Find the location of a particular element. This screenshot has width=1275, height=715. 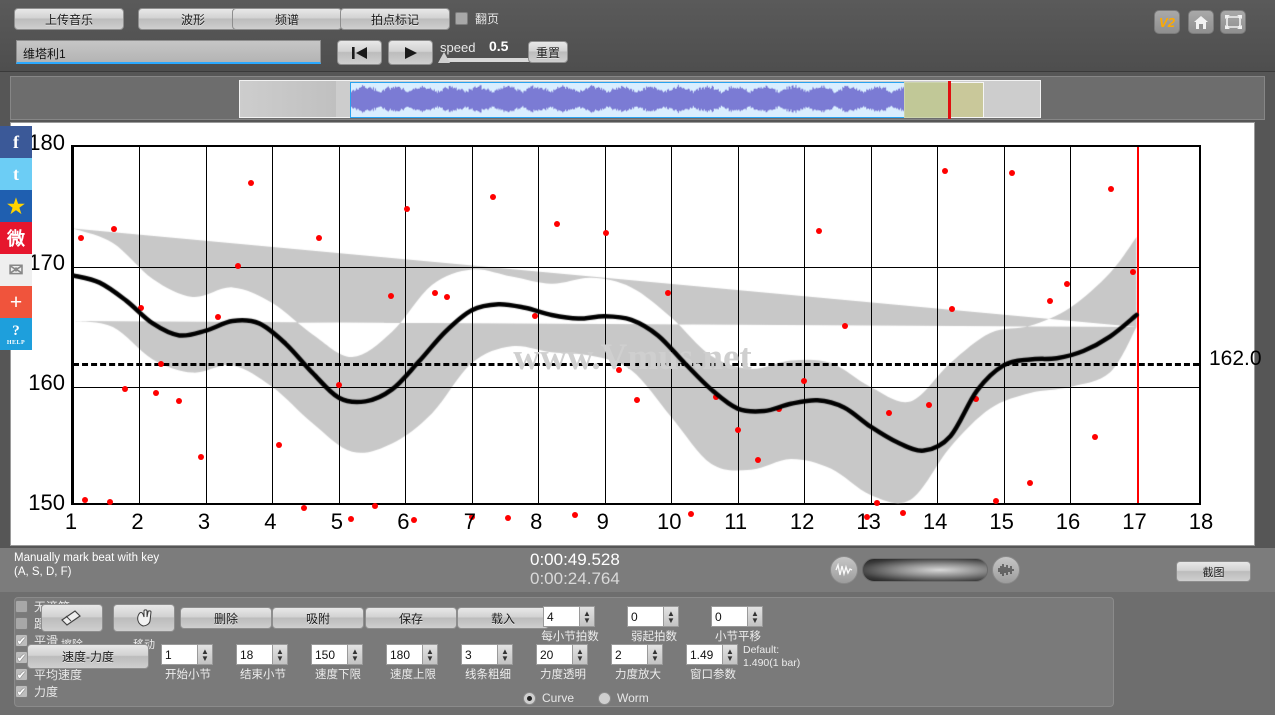

line-thickness-stepper: ▲ ▼ is located at coordinates (505, 654).